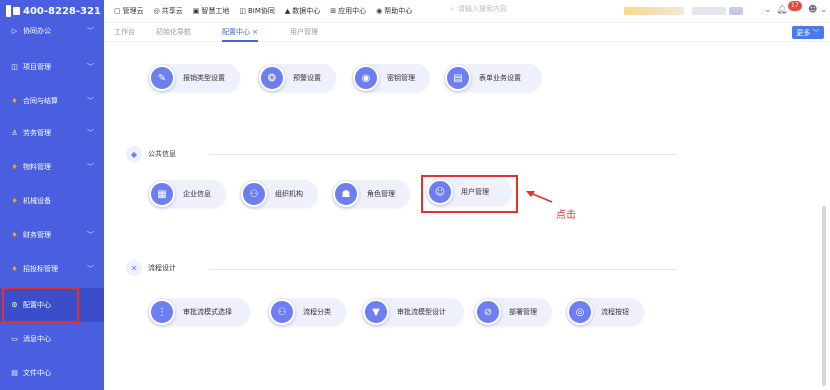  Describe the element at coordinates (40, 305) in the screenshot. I see `sidebar-highlight-box` at that location.